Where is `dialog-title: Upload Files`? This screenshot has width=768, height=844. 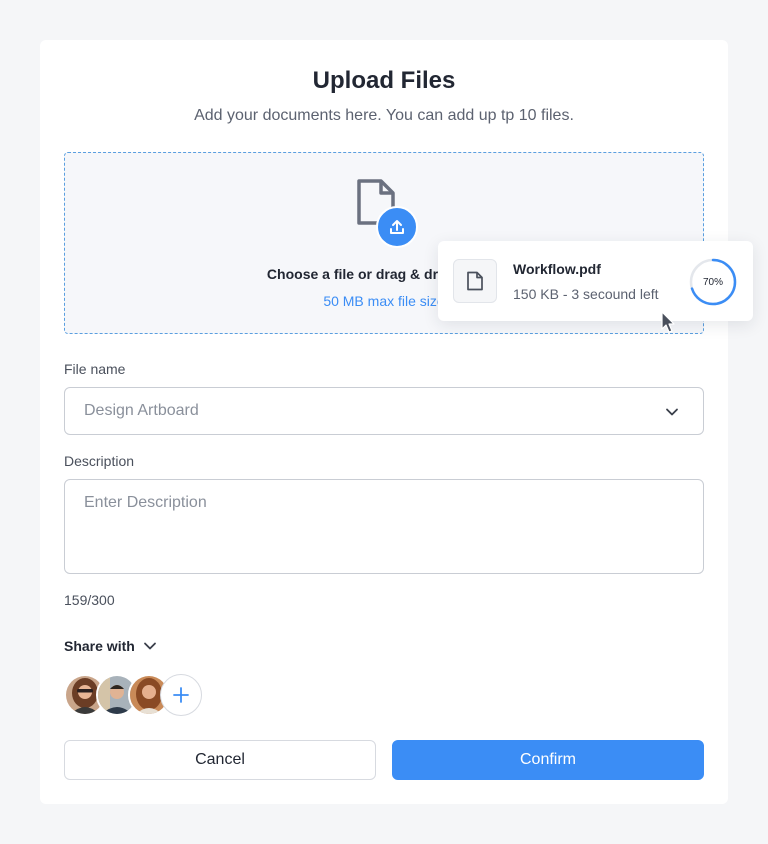 dialog-title: Upload Files is located at coordinates (384, 80).